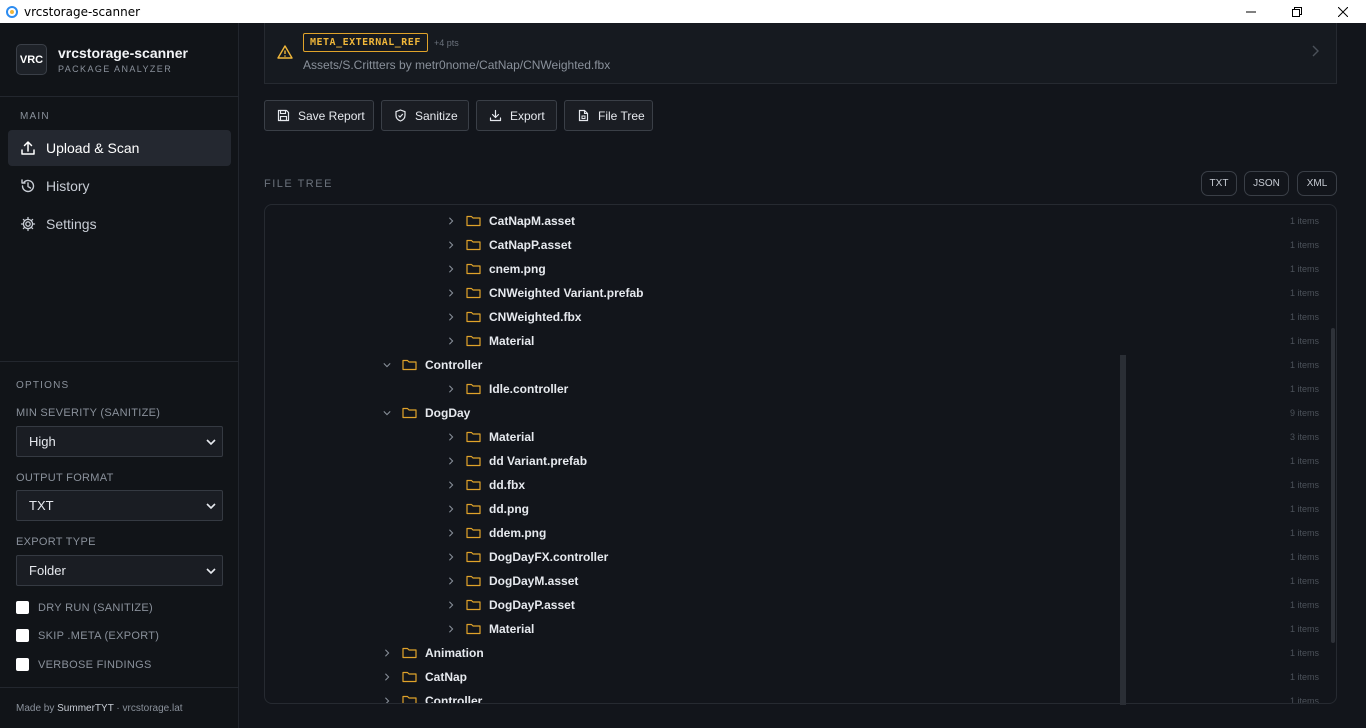  I want to click on page-scrollbar, so click(1123, 530).